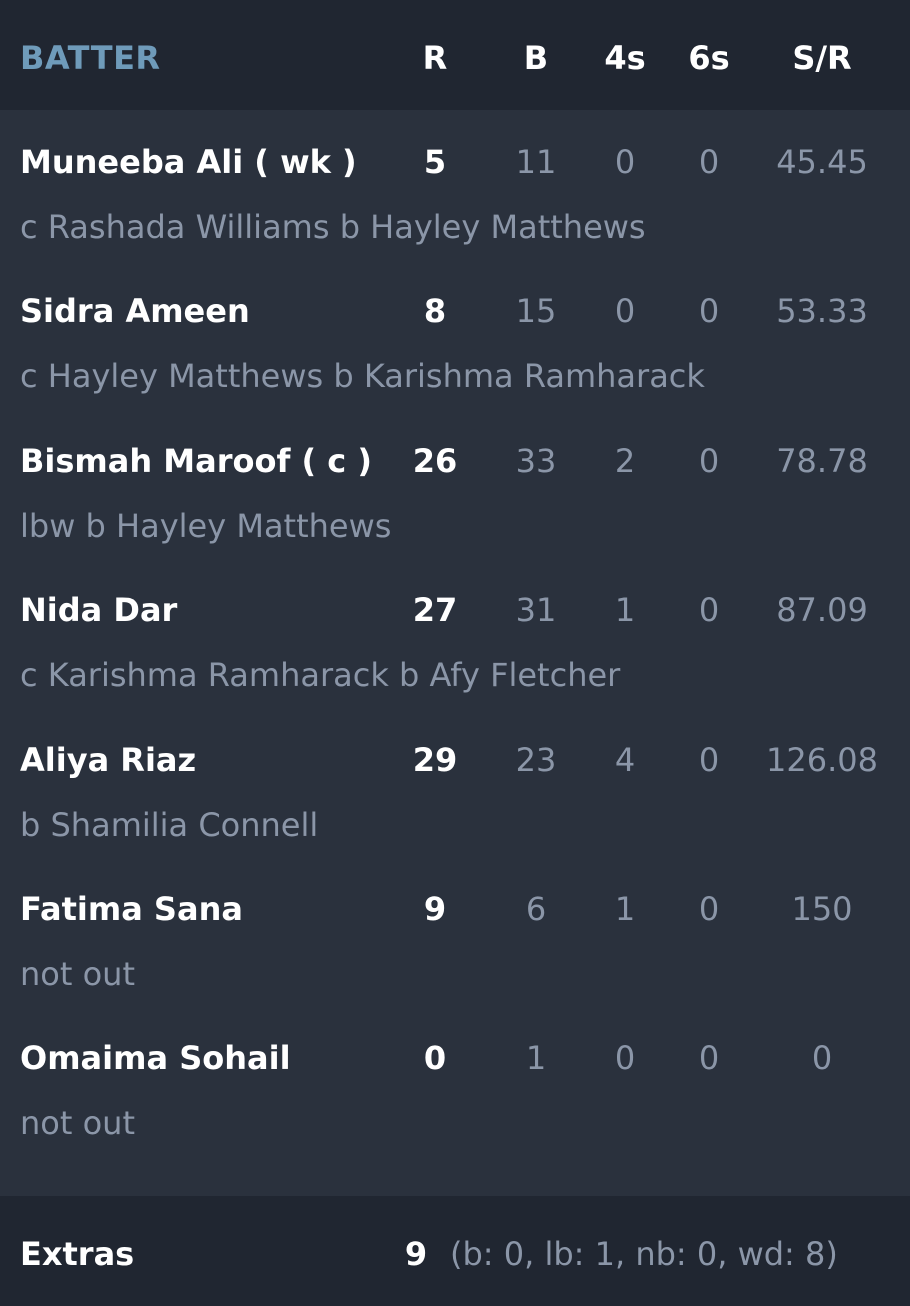  I want to click on header-batter: BATTER, so click(90, 58).